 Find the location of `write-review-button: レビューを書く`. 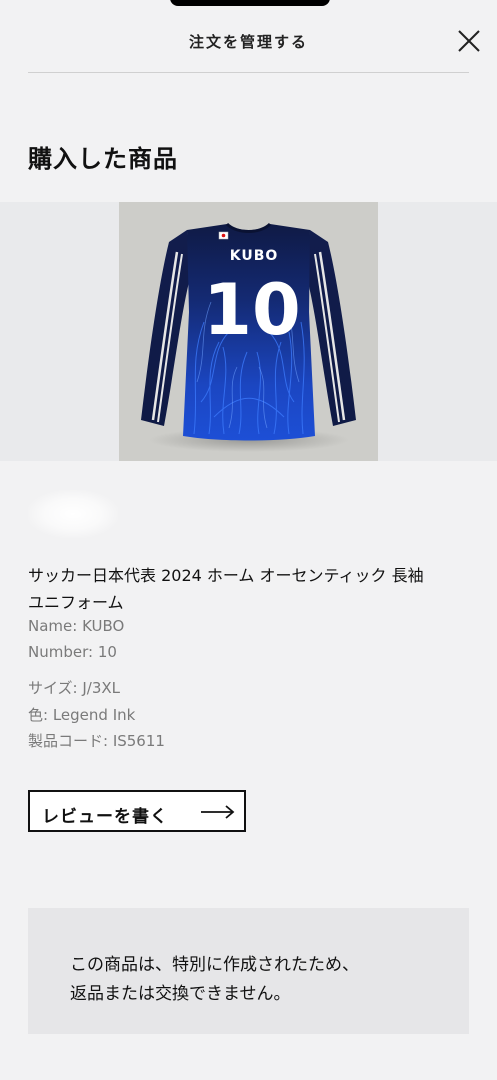

write-review-button: レビューを書く is located at coordinates (137, 811).